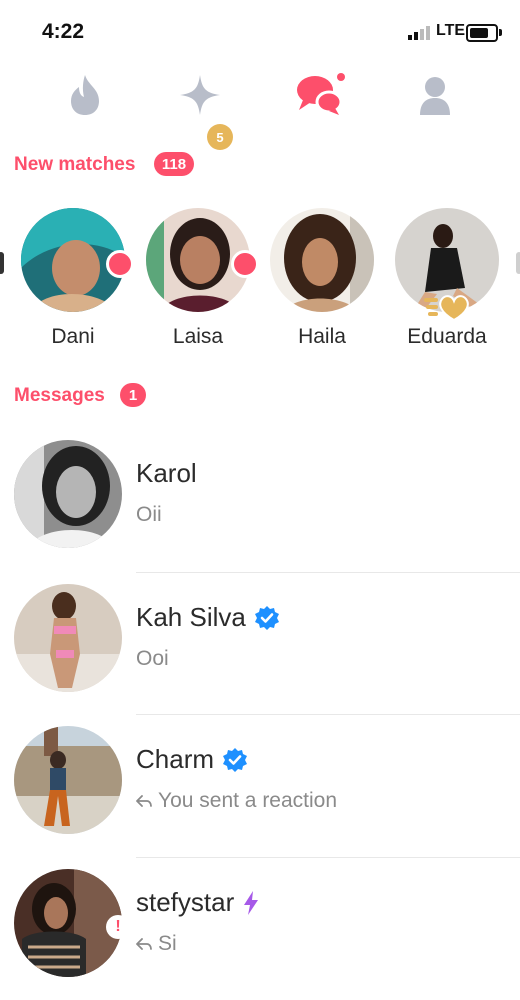 The image size is (520, 1000). I want to click on contact-name: Charm, so click(175, 759).